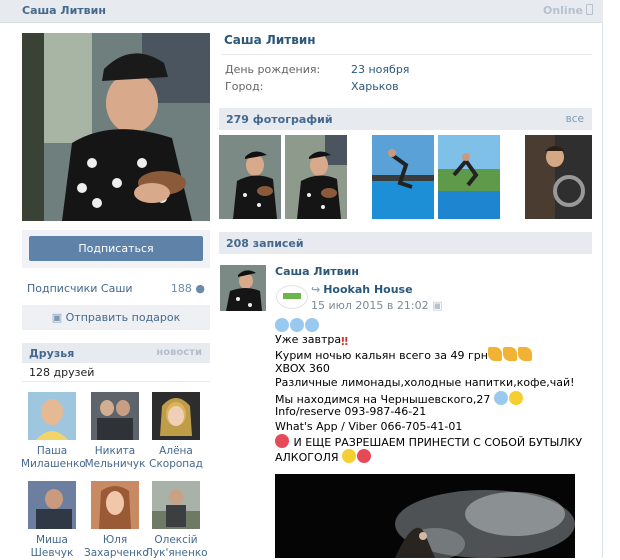 This screenshot has width=620, height=560. What do you see at coordinates (52, 540) in the screenshot?
I see `friend-first-name: Миша` at bounding box center [52, 540].